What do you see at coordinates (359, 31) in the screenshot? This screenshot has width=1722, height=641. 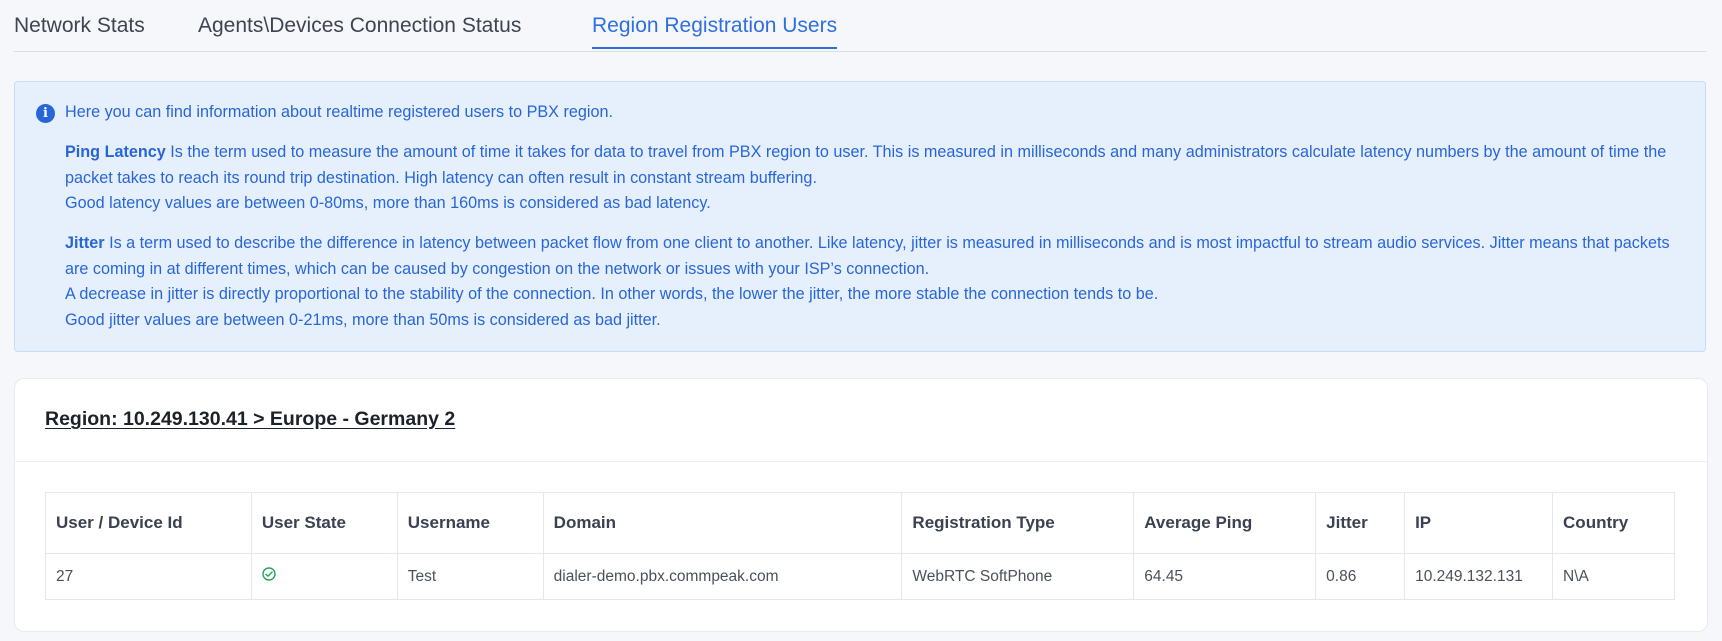 I see `tab-agents-devices-connection-status: Agents\Devices Connection Status` at bounding box center [359, 31].